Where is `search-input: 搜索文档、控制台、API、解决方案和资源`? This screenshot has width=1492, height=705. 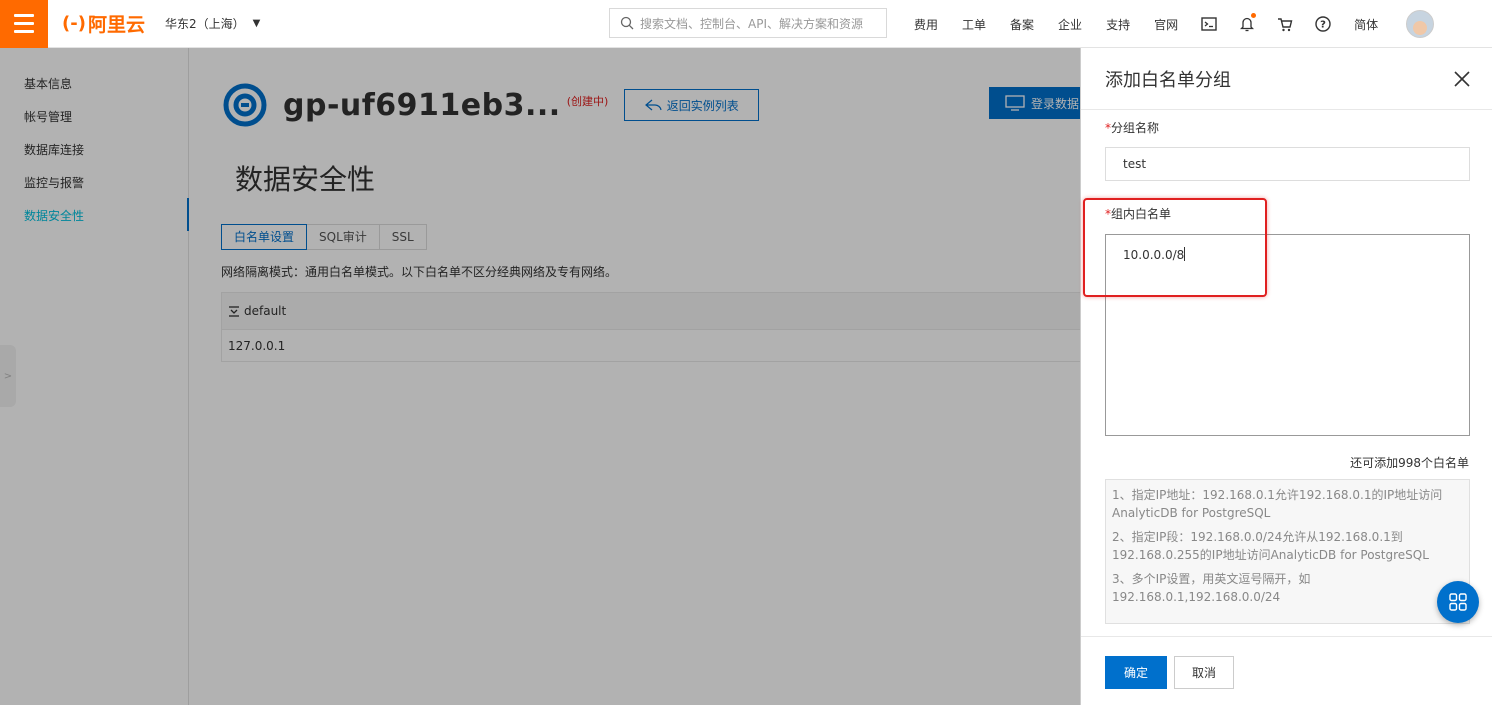 search-input: 搜索文档、控制台、API、解决方案和资源 is located at coordinates (748, 23).